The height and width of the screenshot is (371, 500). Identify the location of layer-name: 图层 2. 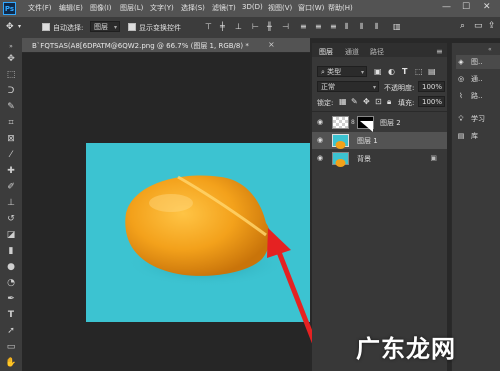
(390, 123).